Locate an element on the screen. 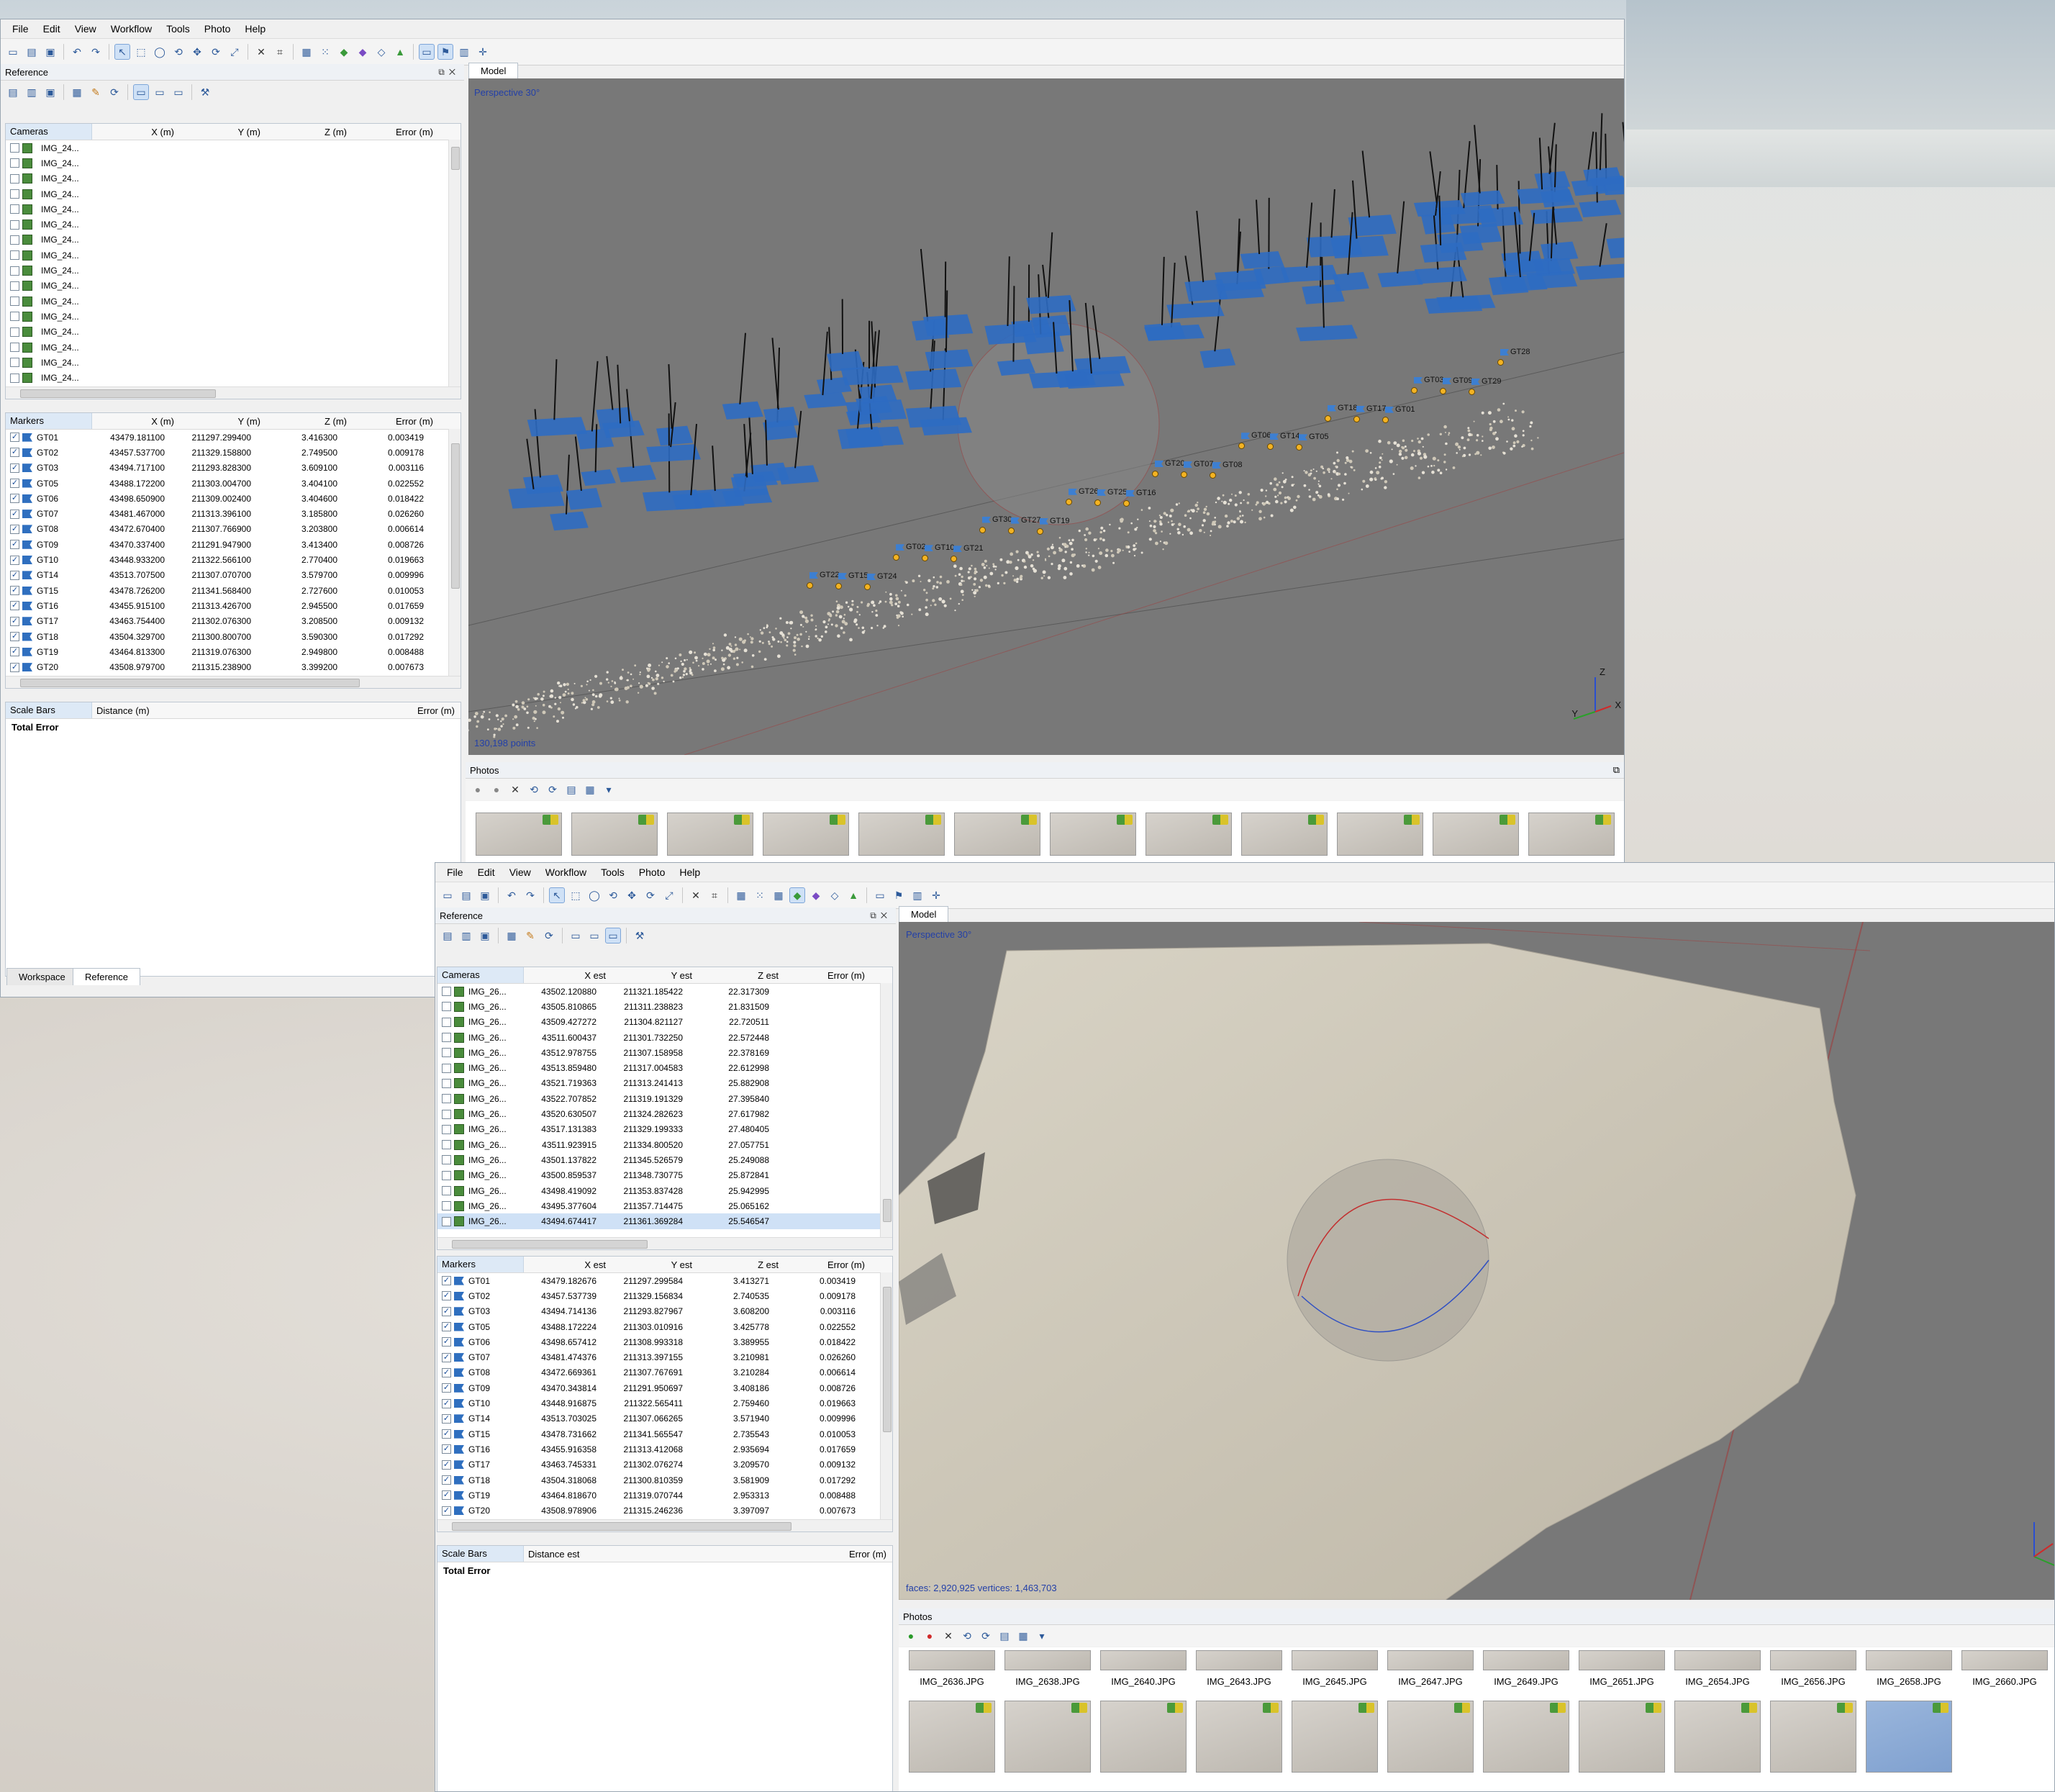  new-icon: ▭ is located at coordinates (13, 52).